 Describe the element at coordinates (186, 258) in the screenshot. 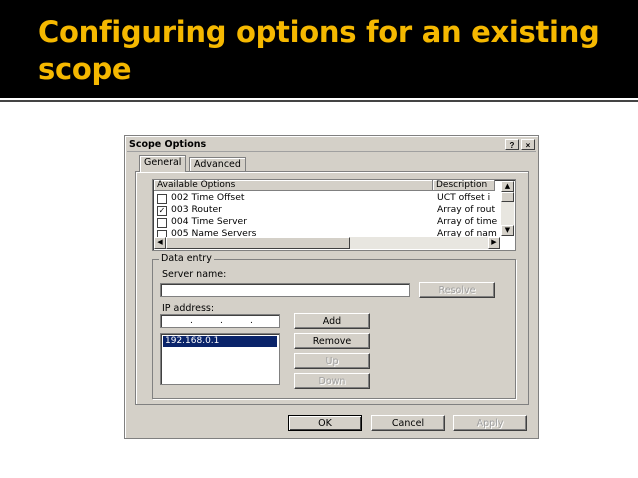

I see `group-label: Data entry` at that location.